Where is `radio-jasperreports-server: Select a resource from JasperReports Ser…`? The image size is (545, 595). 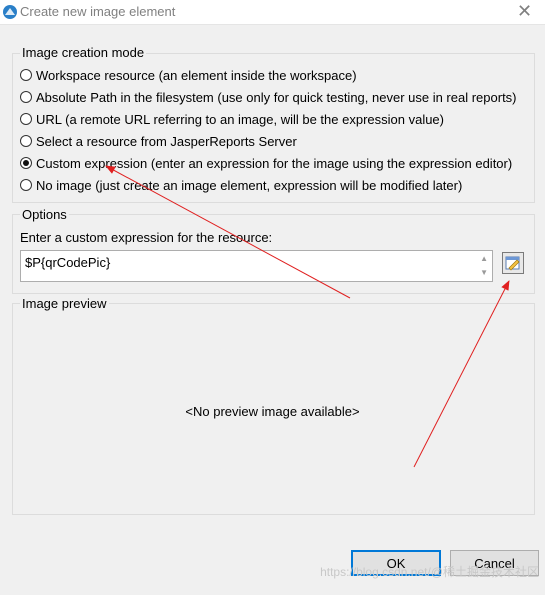
radio-jasperreports-server: Select a resource from JasperReports Ser… is located at coordinates (158, 141).